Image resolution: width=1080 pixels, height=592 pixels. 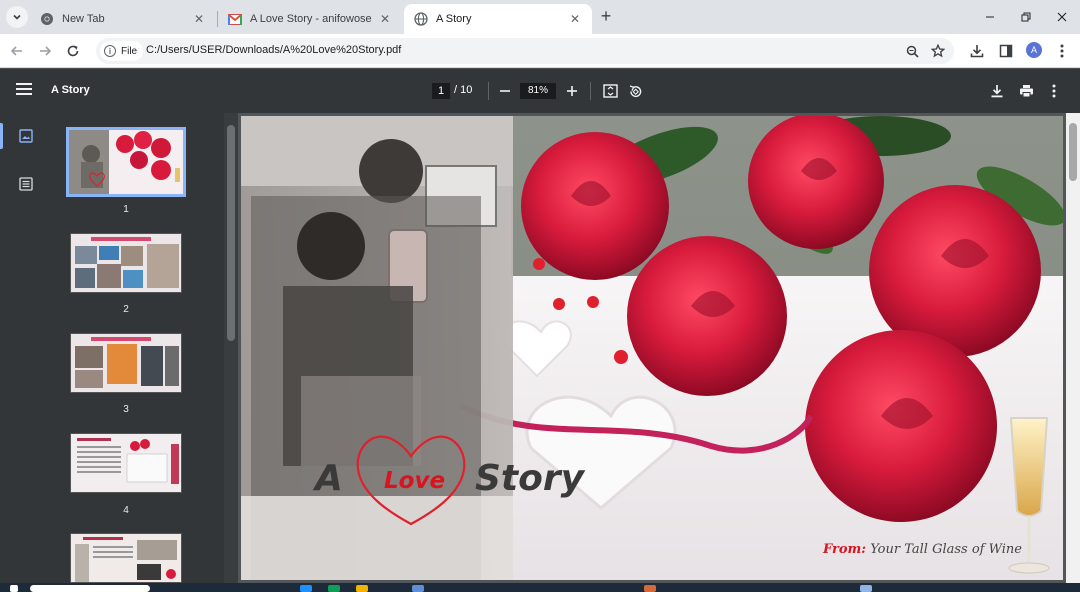 I want to click on downloads-icon, so click(x=977, y=51).